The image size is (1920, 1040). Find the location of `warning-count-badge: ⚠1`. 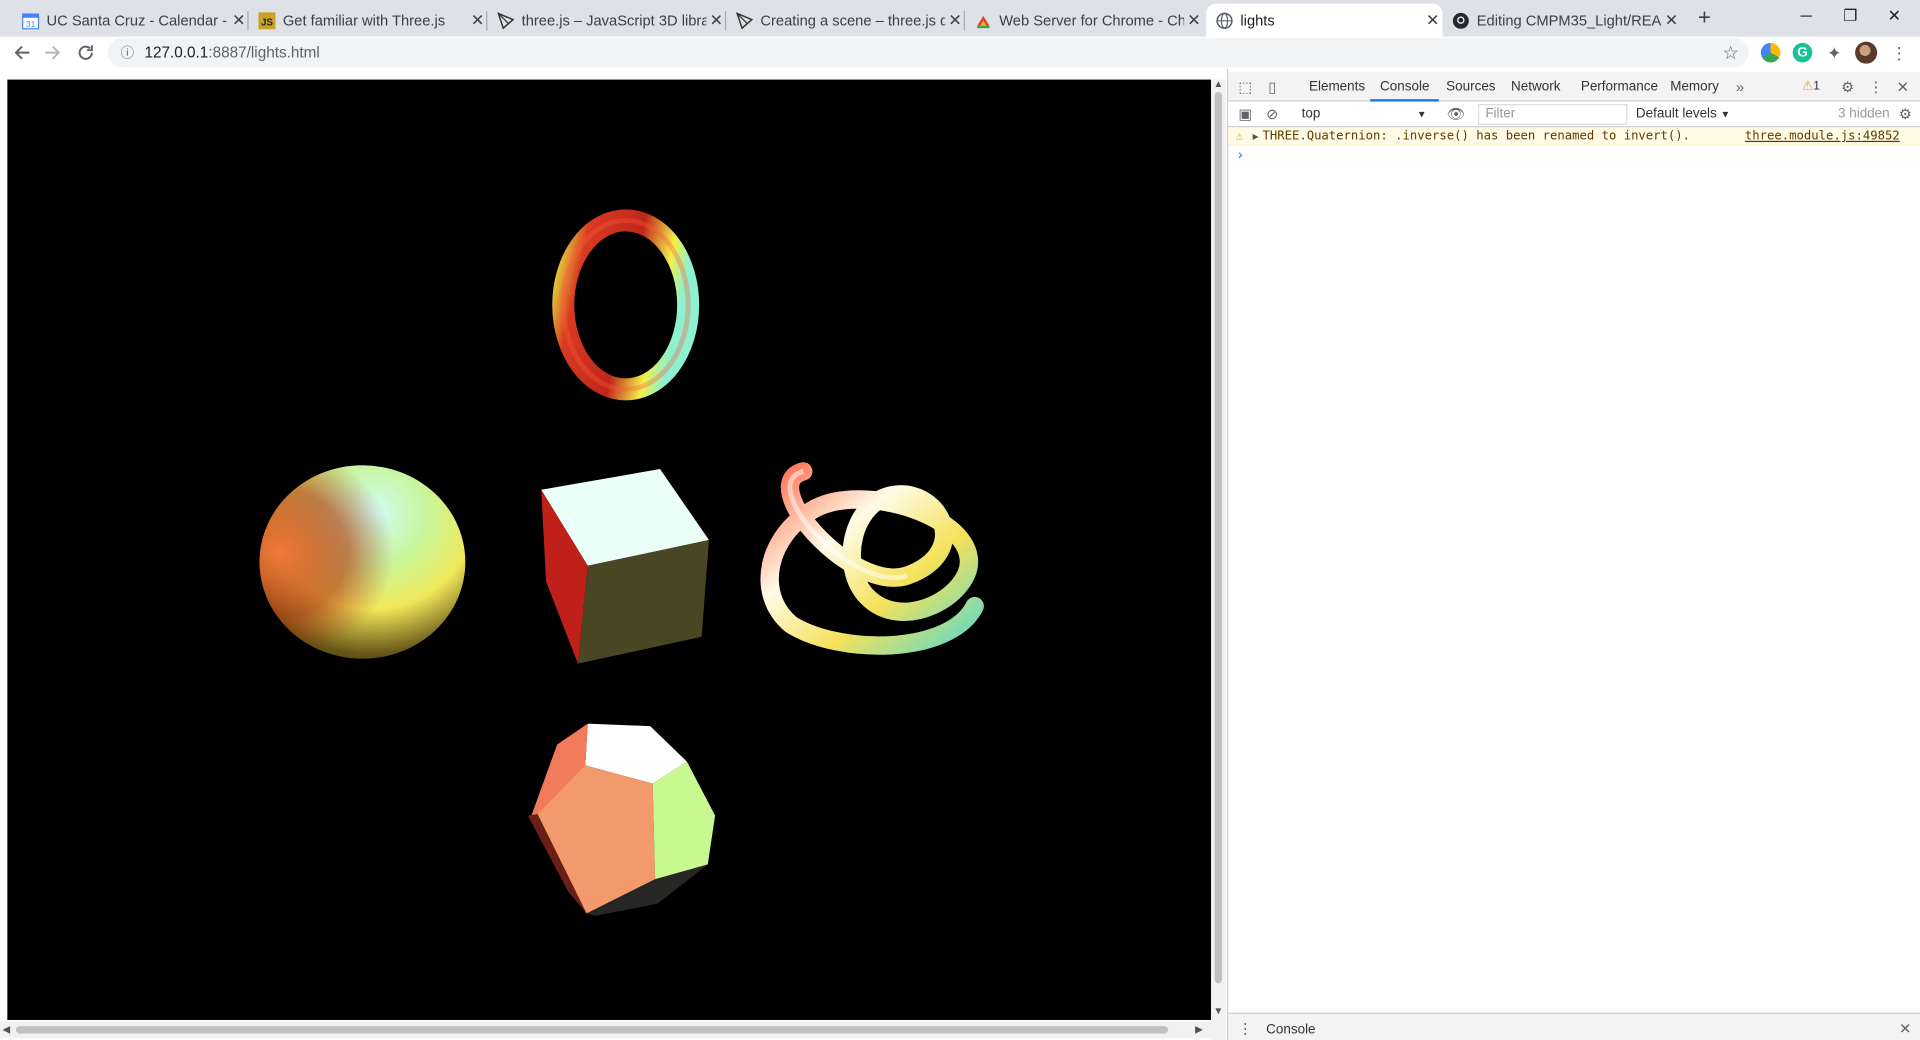

warning-count-badge: ⚠1 is located at coordinates (1810, 87).